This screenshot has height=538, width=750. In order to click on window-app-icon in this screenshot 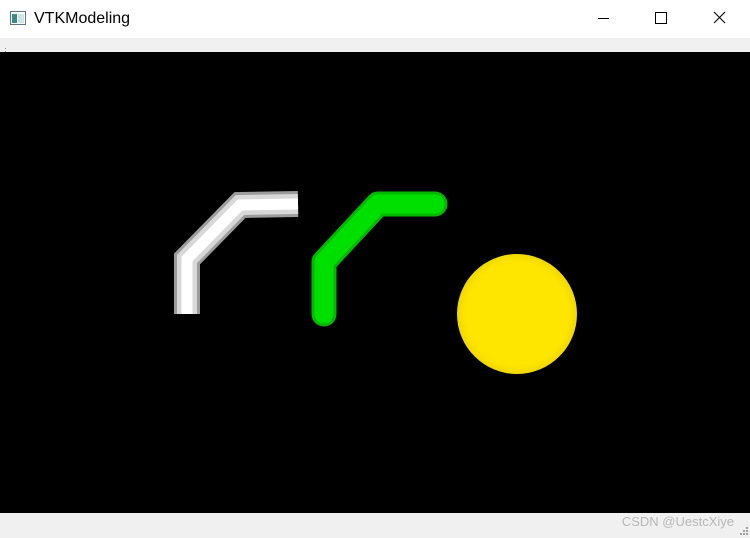, I will do `click(18, 18)`.